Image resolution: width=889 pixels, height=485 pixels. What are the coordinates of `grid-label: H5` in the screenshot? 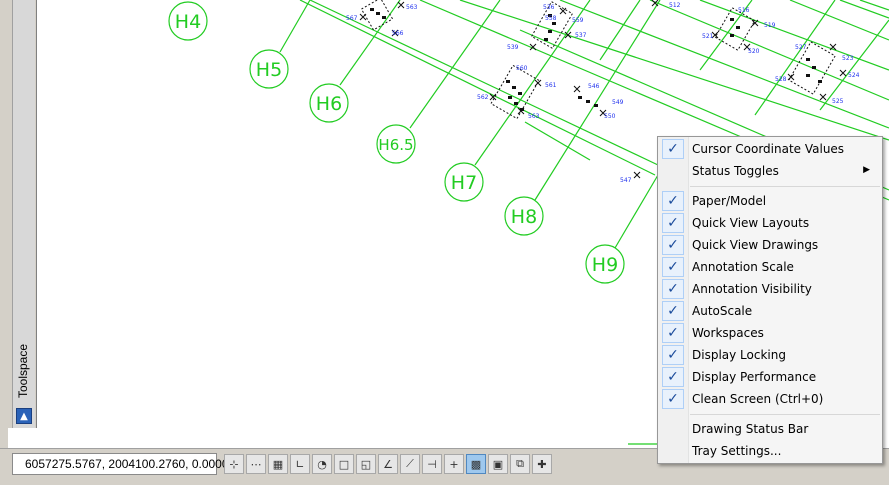 It's located at (269, 70).